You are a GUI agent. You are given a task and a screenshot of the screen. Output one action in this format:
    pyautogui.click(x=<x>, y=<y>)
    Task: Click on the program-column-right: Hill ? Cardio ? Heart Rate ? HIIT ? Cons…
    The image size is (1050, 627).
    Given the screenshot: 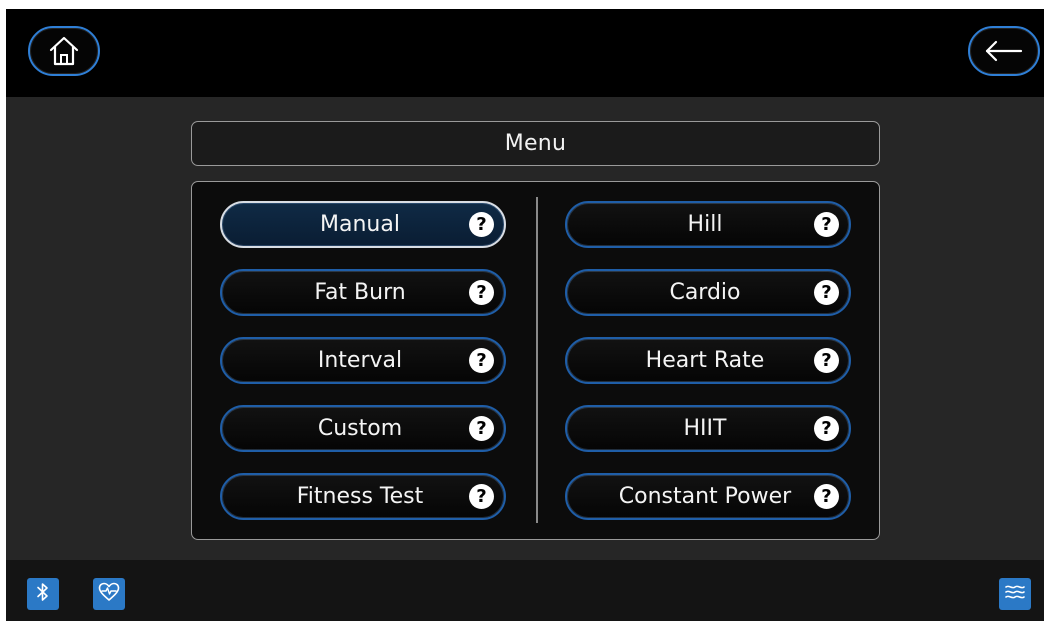 What is the action you would take?
    pyautogui.click(x=708, y=371)
    